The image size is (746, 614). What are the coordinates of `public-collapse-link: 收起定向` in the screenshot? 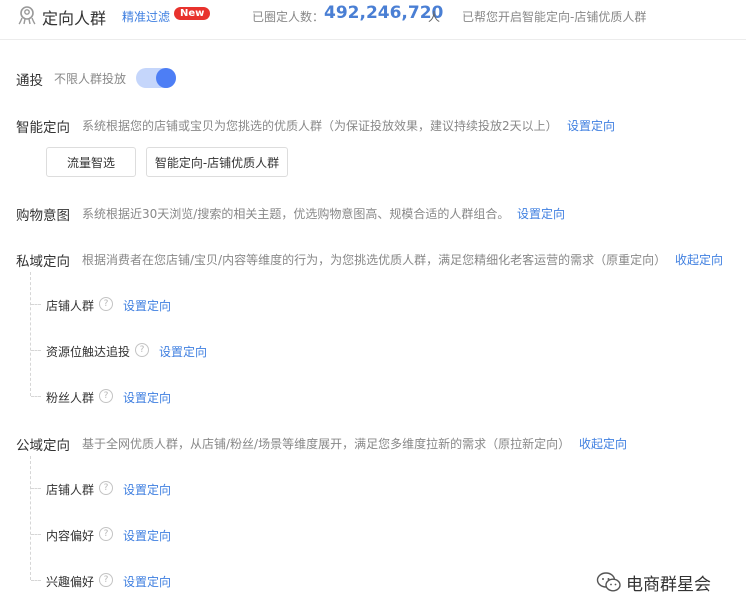 It's located at (603, 443).